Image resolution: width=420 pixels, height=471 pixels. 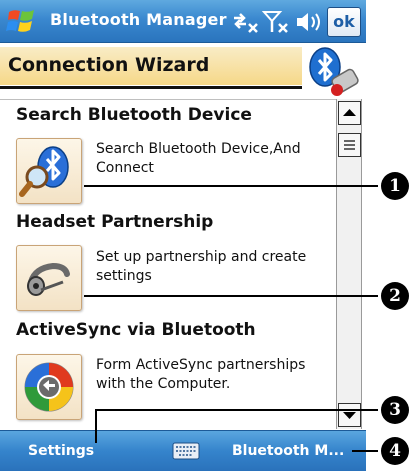 What do you see at coordinates (245, 22) in the screenshot?
I see `connectivity-icon` at bounding box center [245, 22].